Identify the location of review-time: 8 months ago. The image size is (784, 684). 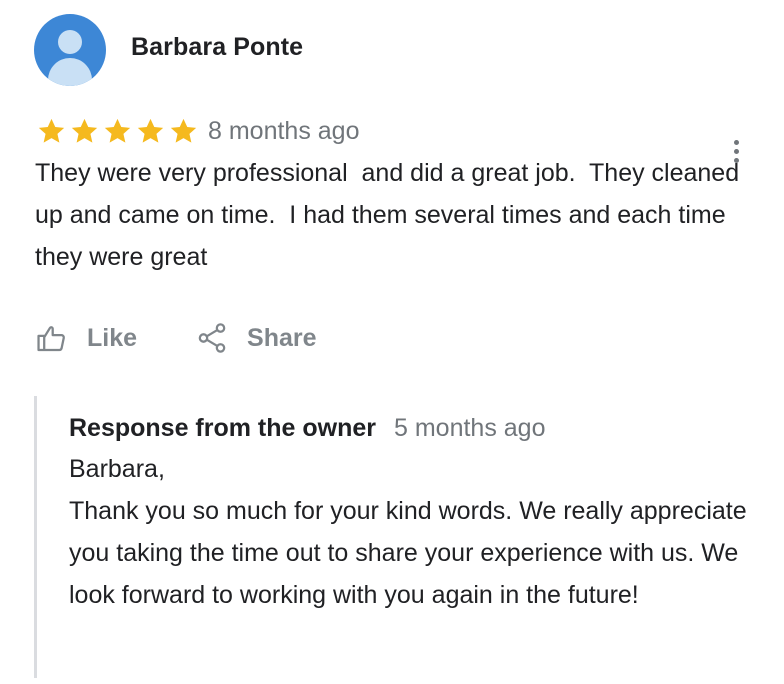
(284, 130).